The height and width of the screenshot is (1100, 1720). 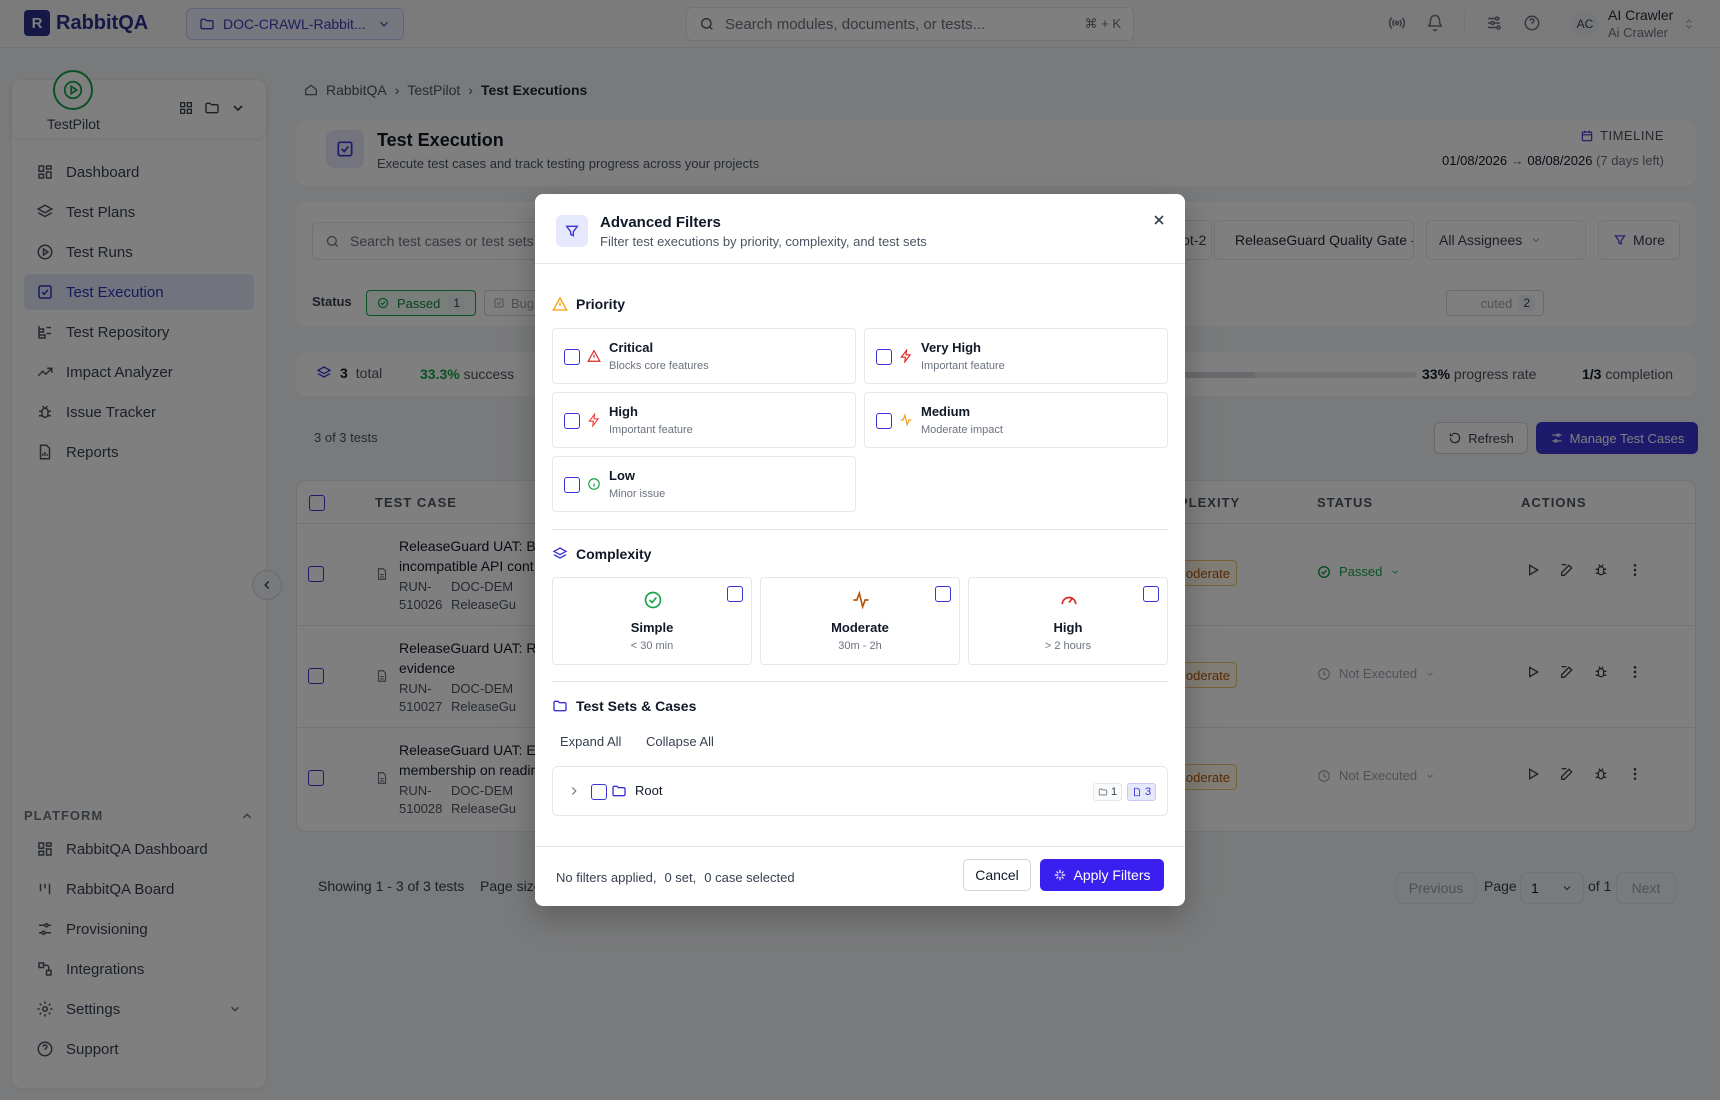 What do you see at coordinates (594, 355) in the screenshot?
I see `alert-triangle-icon` at bounding box center [594, 355].